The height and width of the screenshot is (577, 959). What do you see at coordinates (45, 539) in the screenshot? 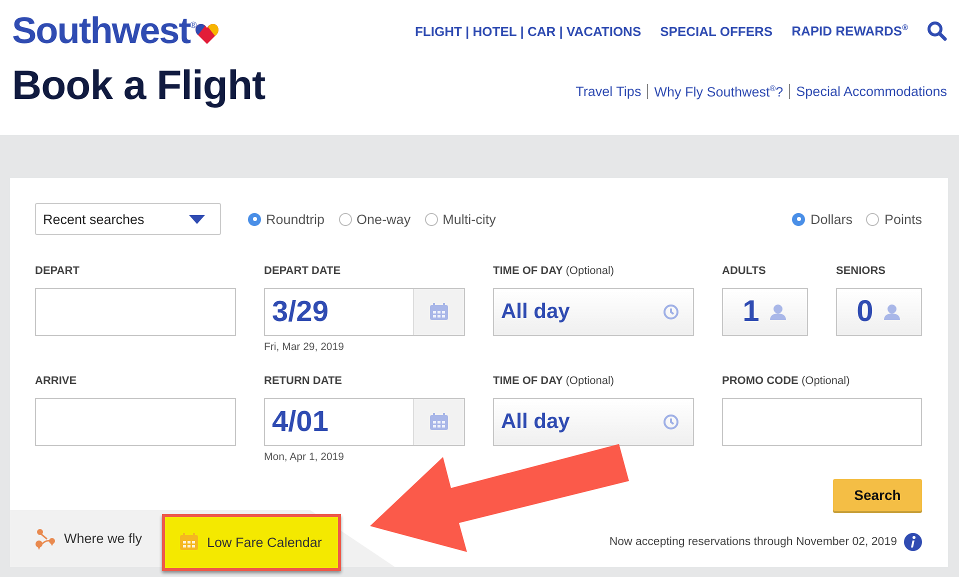
I see `route-pins-icon` at bounding box center [45, 539].